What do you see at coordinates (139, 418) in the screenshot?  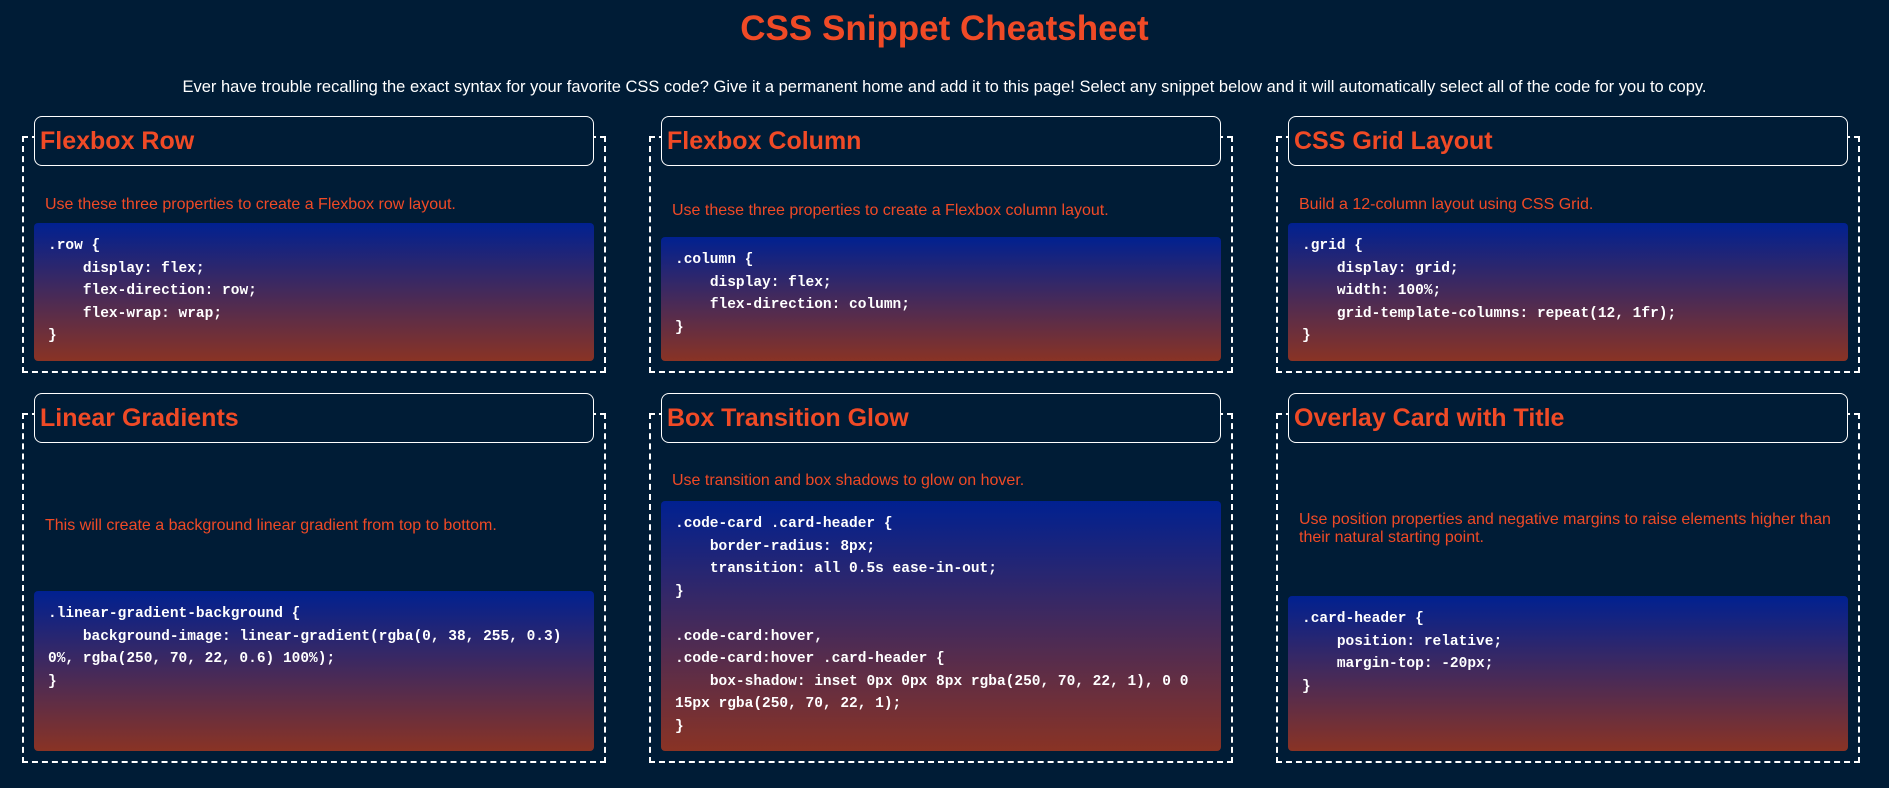 I see `card-title: Linear Gradients` at bounding box center [139, 418].